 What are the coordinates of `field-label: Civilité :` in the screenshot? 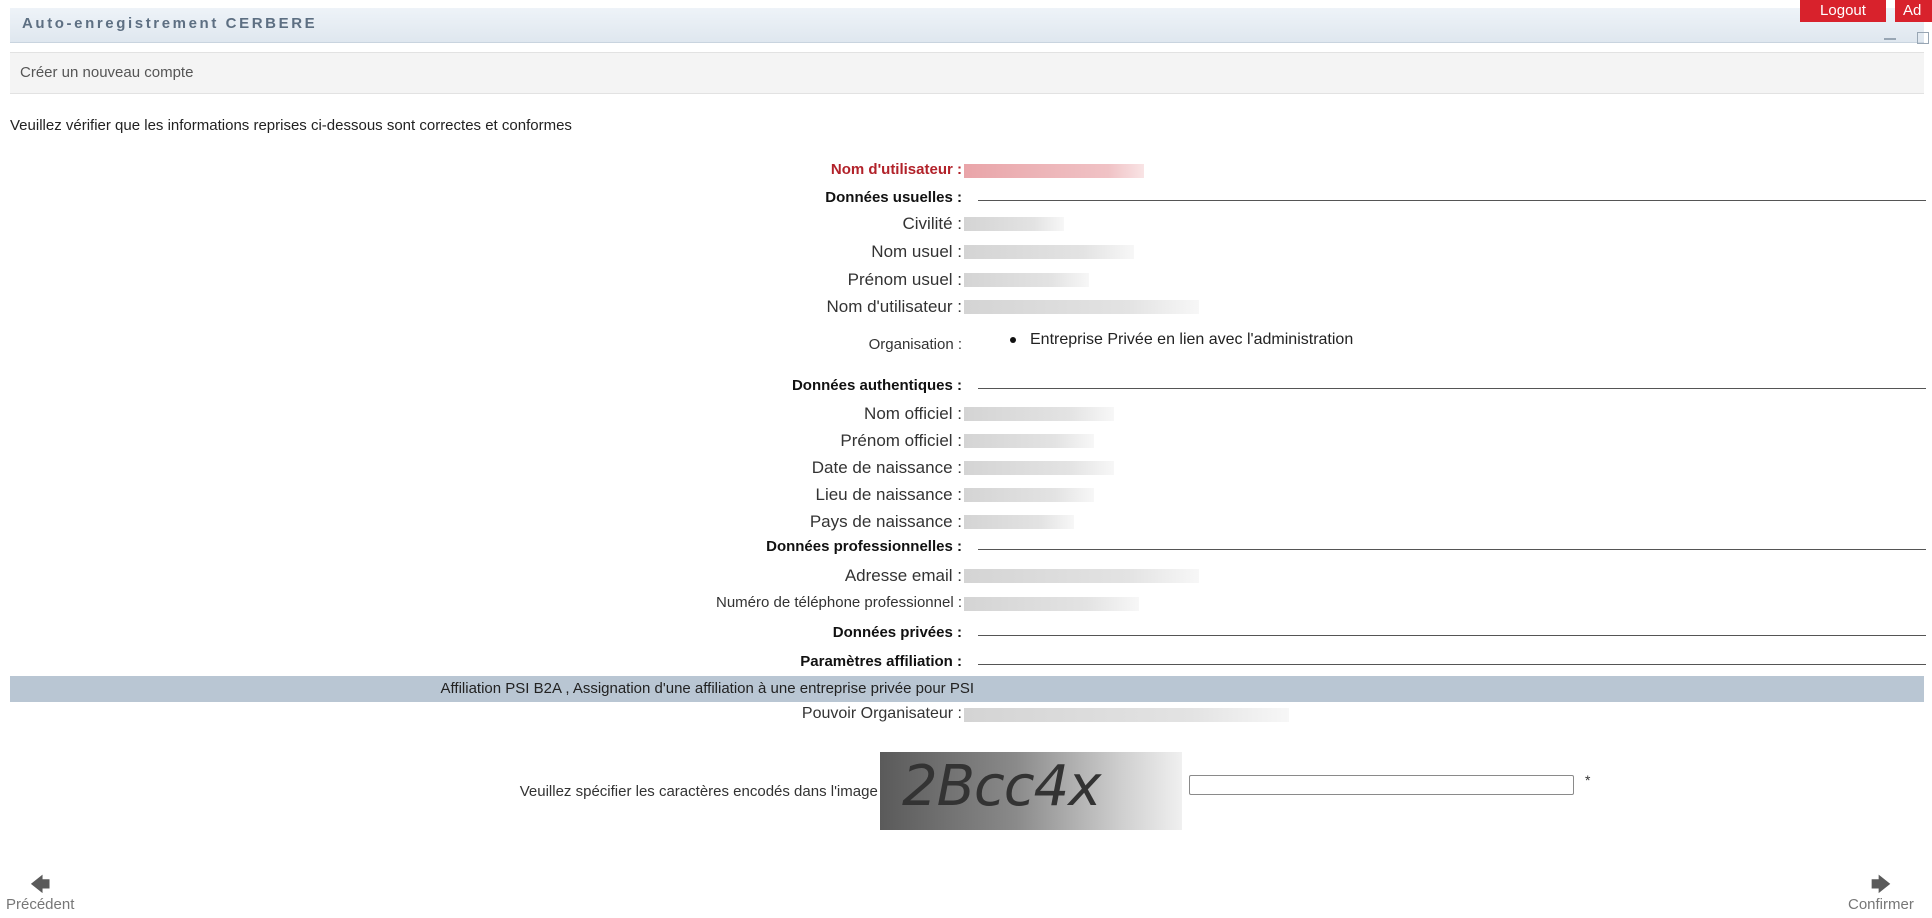 It's located at (932, 223).